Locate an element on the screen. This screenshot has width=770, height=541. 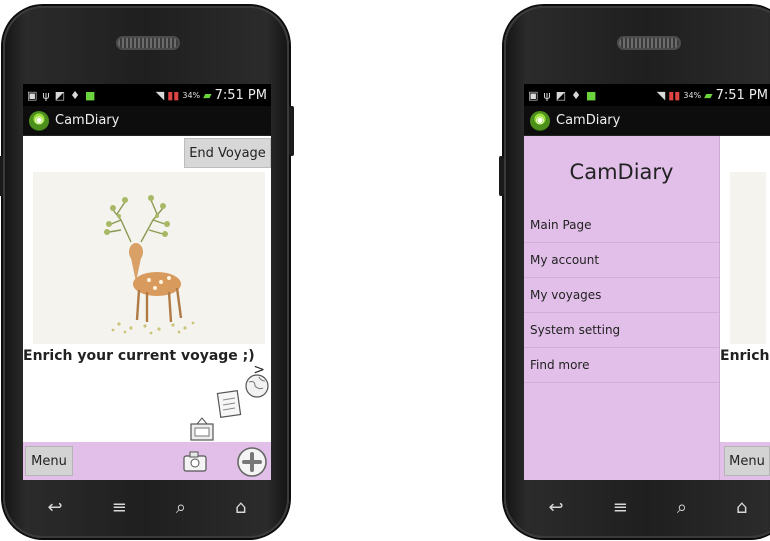
antler-branches is located at coordinates (137, 221).